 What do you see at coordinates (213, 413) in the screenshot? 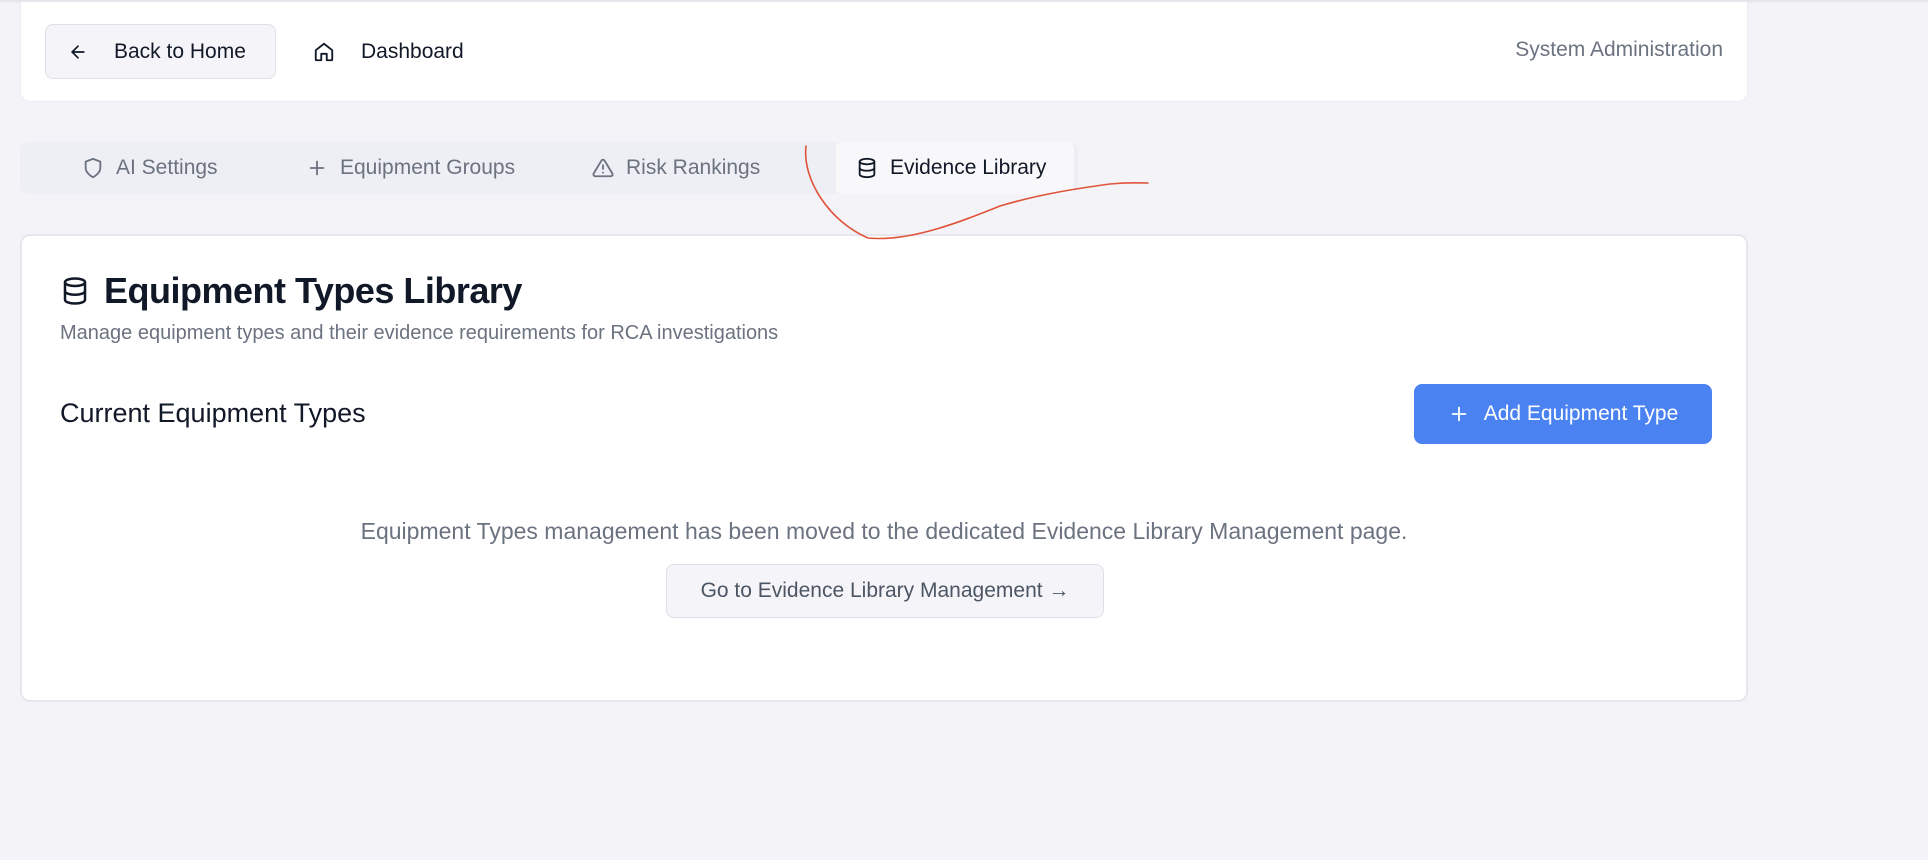
I see `section-title: Current Equipment Types` at bounding box center [213, 413].